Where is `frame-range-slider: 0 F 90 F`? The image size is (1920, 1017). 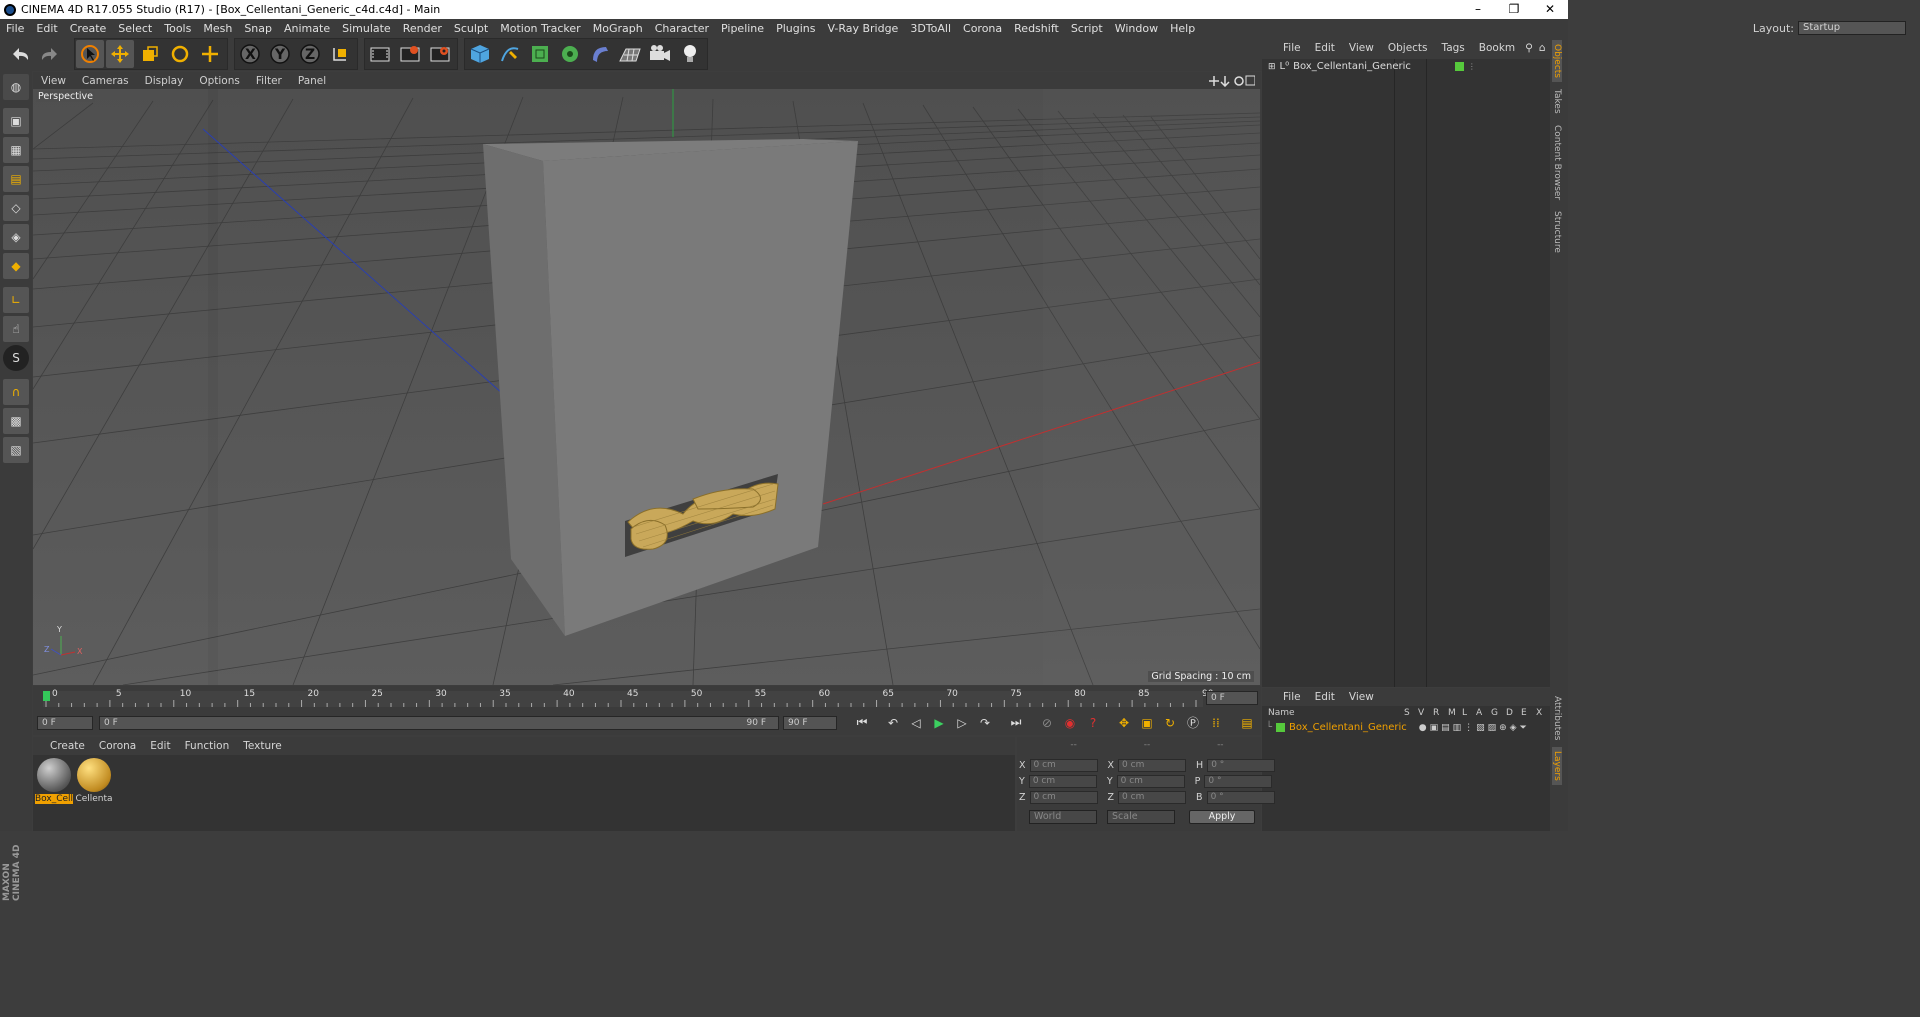
frame-range-slider: 0 F 90 F is located at coordinates (439, 722).